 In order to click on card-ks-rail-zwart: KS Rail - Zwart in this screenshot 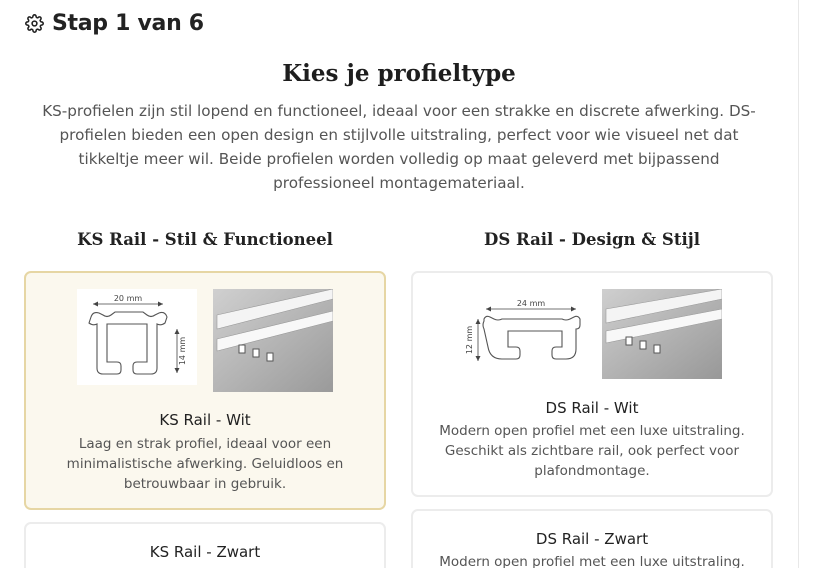, I will do `click(205, 545)`.